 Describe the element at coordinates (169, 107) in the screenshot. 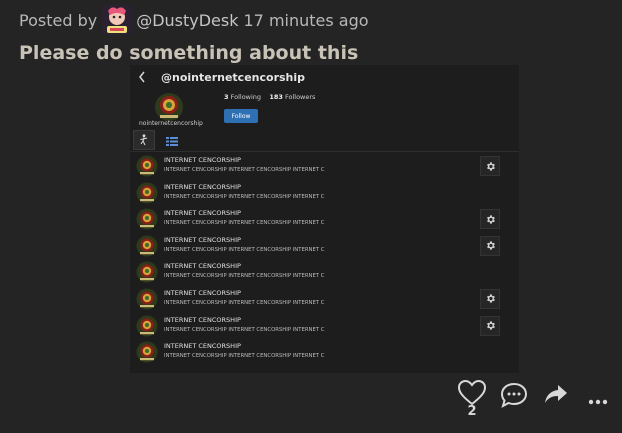

I see `profile-avatar` at that location.